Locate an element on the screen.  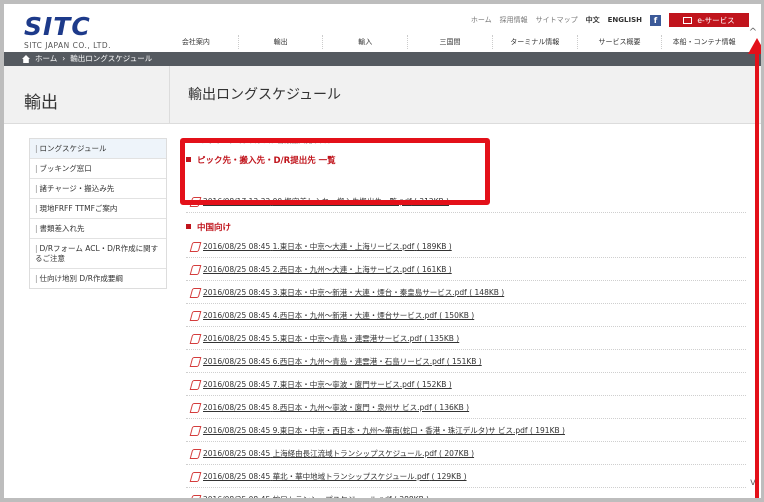
breadcrumb-current: 輸出ロングスケジュール is located at coordinates (111, 58).